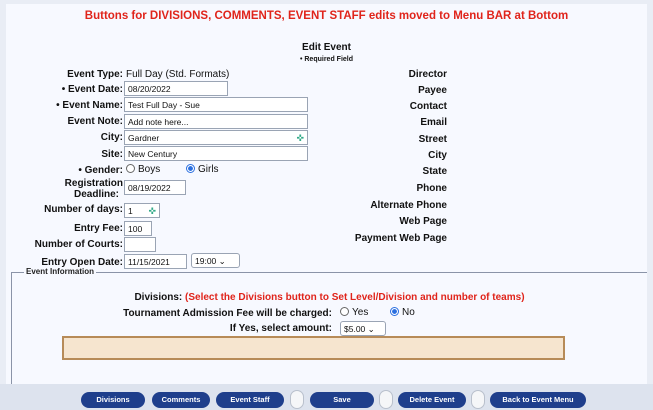 The width and height of the screenshot is (653, 410). What do you see at coordinates (344, 311) in the screenshot?
I see `radio-admission-yes` at bounding box center [344, 311].